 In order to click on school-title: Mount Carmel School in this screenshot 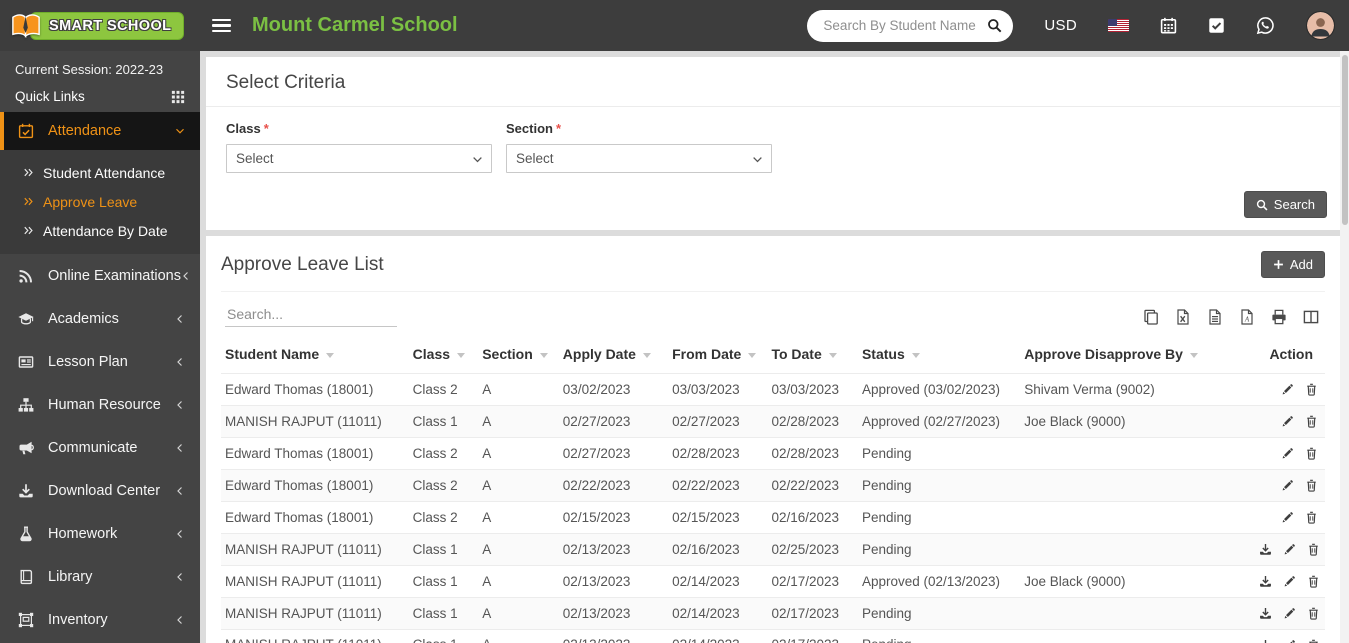, I will do `click(355, 25)`.